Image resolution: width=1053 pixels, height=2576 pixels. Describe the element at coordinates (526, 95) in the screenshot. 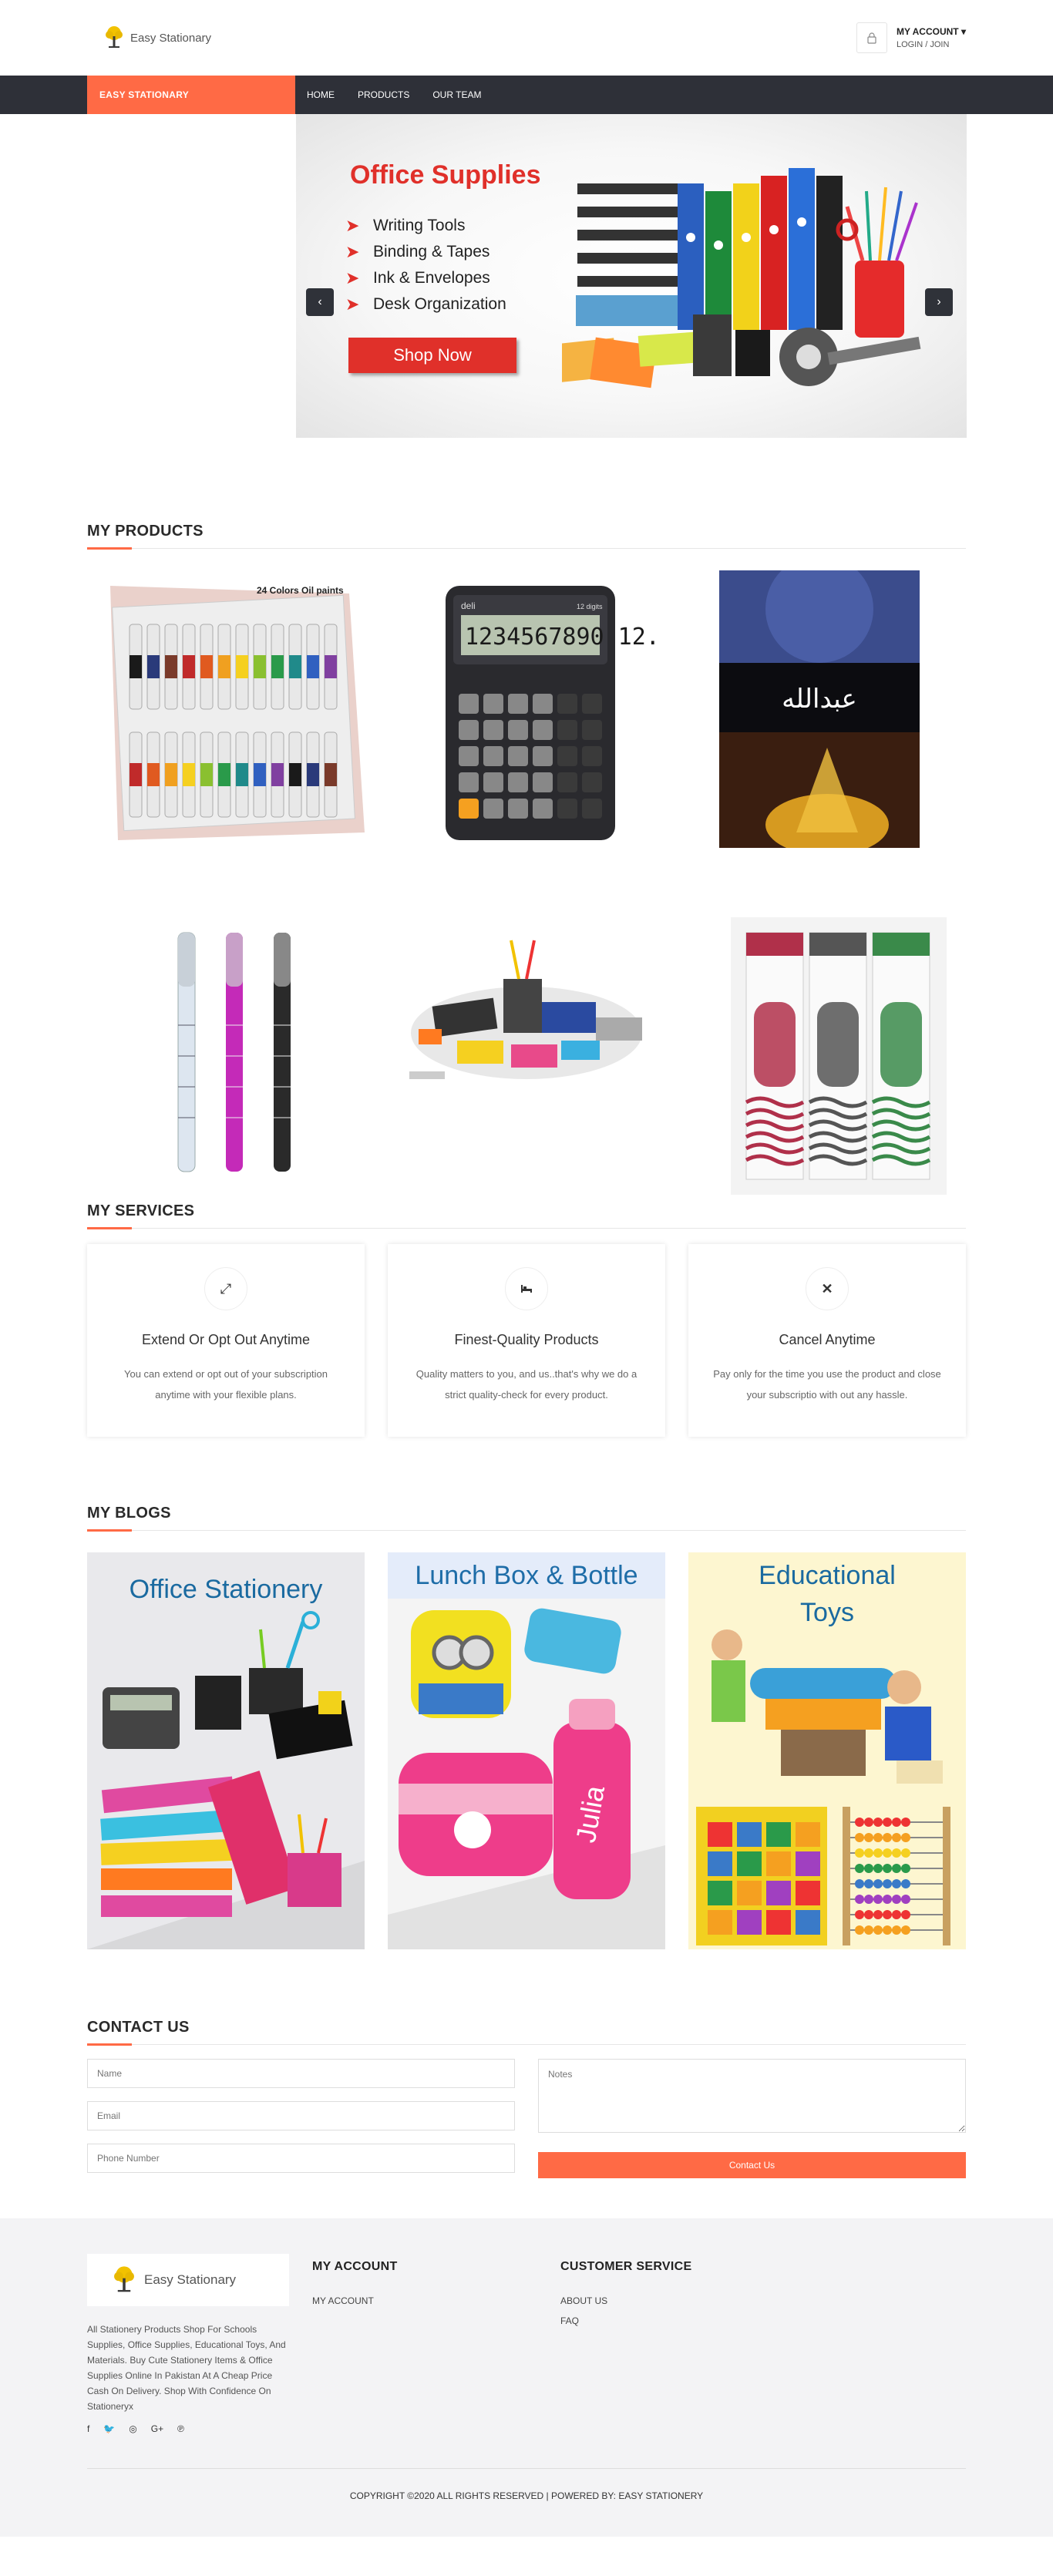

I see `main-nav: EASY STATIONARY HOME PRODUCTS OUR TEAM` at that location.